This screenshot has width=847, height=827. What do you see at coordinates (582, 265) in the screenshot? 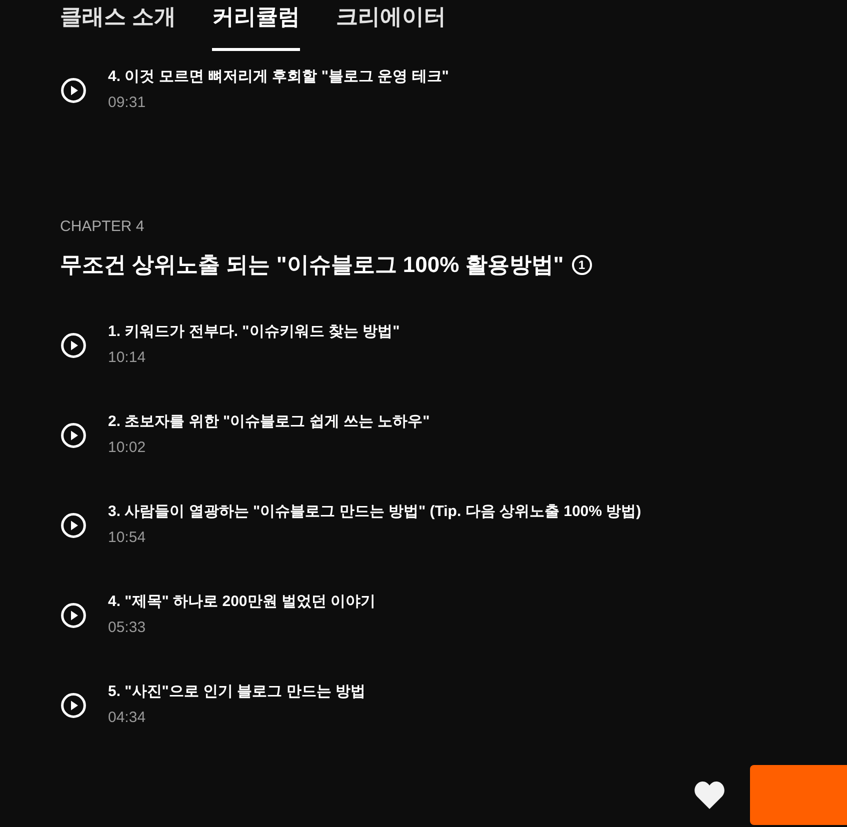
I see `number-badge: 1` at bounding box center [582, 265].